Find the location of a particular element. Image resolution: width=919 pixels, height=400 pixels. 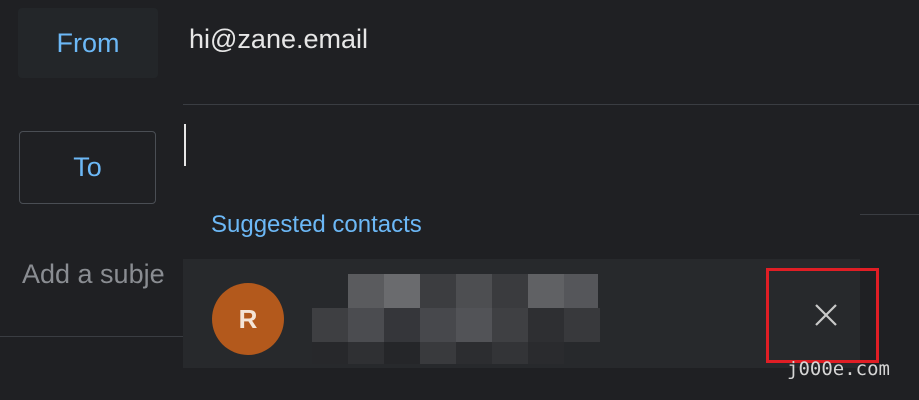

from-button: From is located at coordinates (88, 43).